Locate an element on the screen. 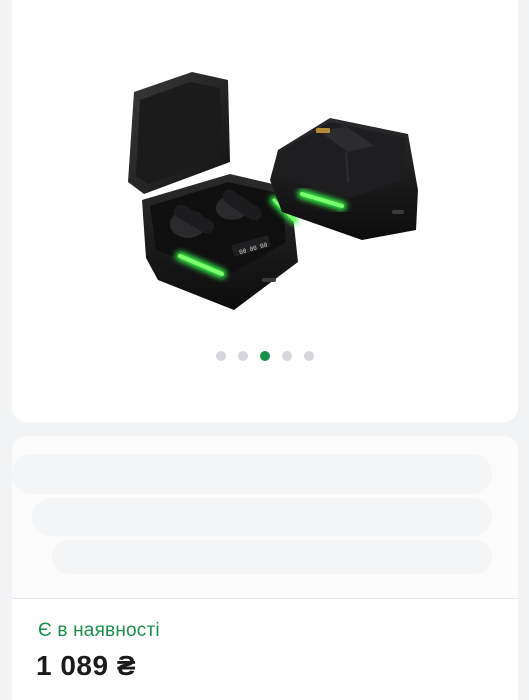  availability-status: Є в наявності is located at coordinates (99, 630).